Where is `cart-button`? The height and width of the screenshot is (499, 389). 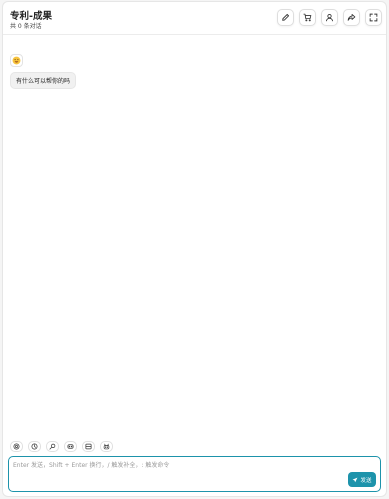
cart-button is located at coordinates (307, 17).